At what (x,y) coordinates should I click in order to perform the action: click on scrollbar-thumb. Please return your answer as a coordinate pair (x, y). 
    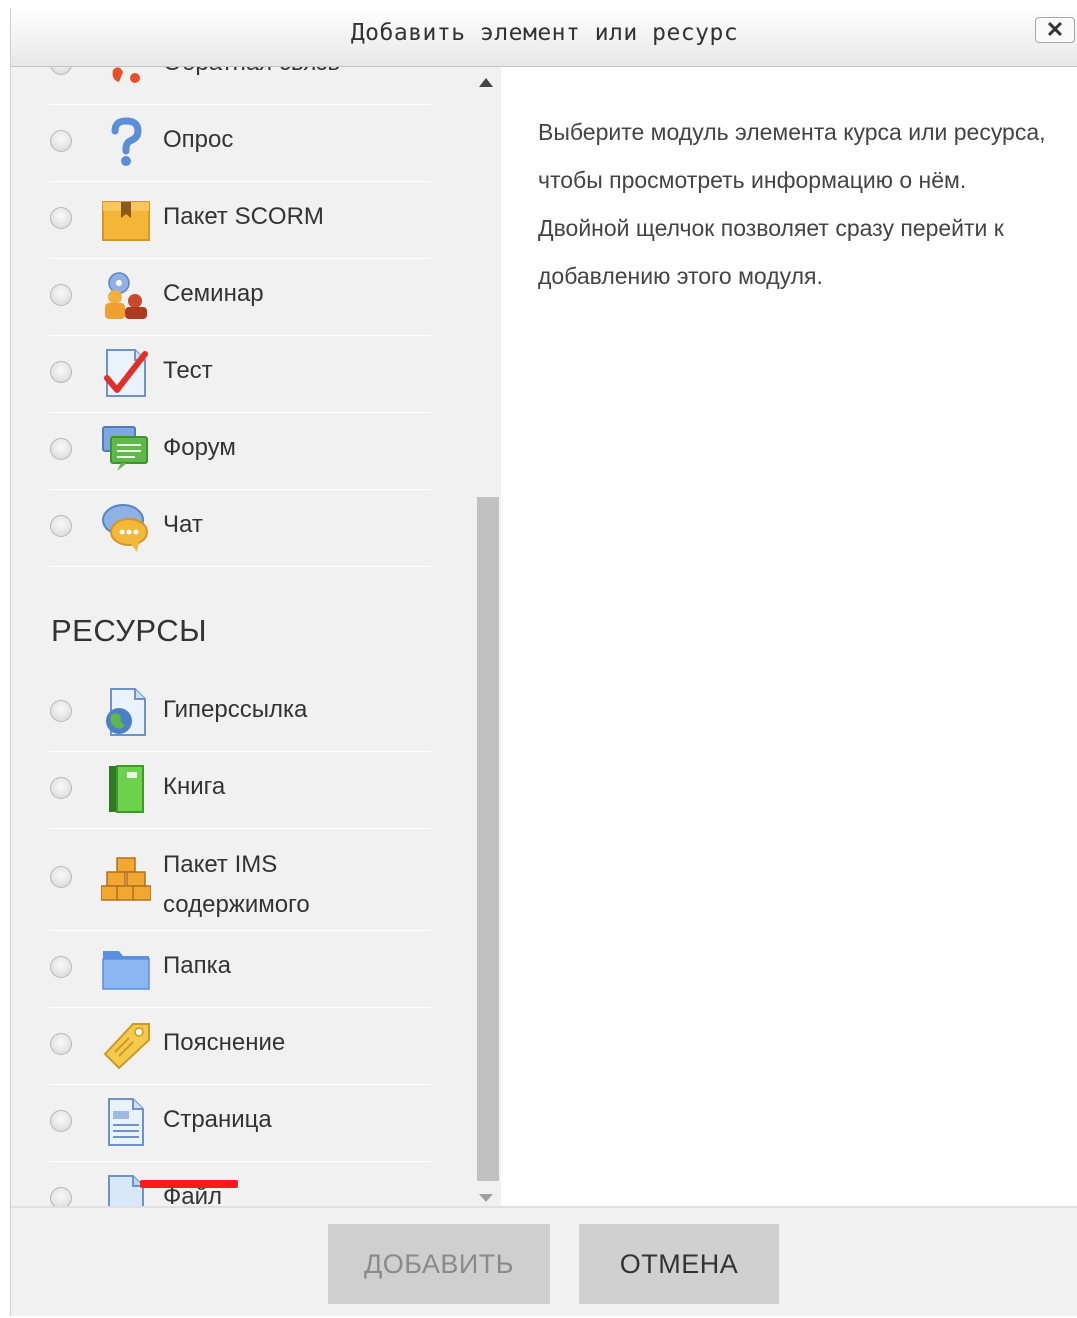
    Looking at the image, I should click on (488, 839).